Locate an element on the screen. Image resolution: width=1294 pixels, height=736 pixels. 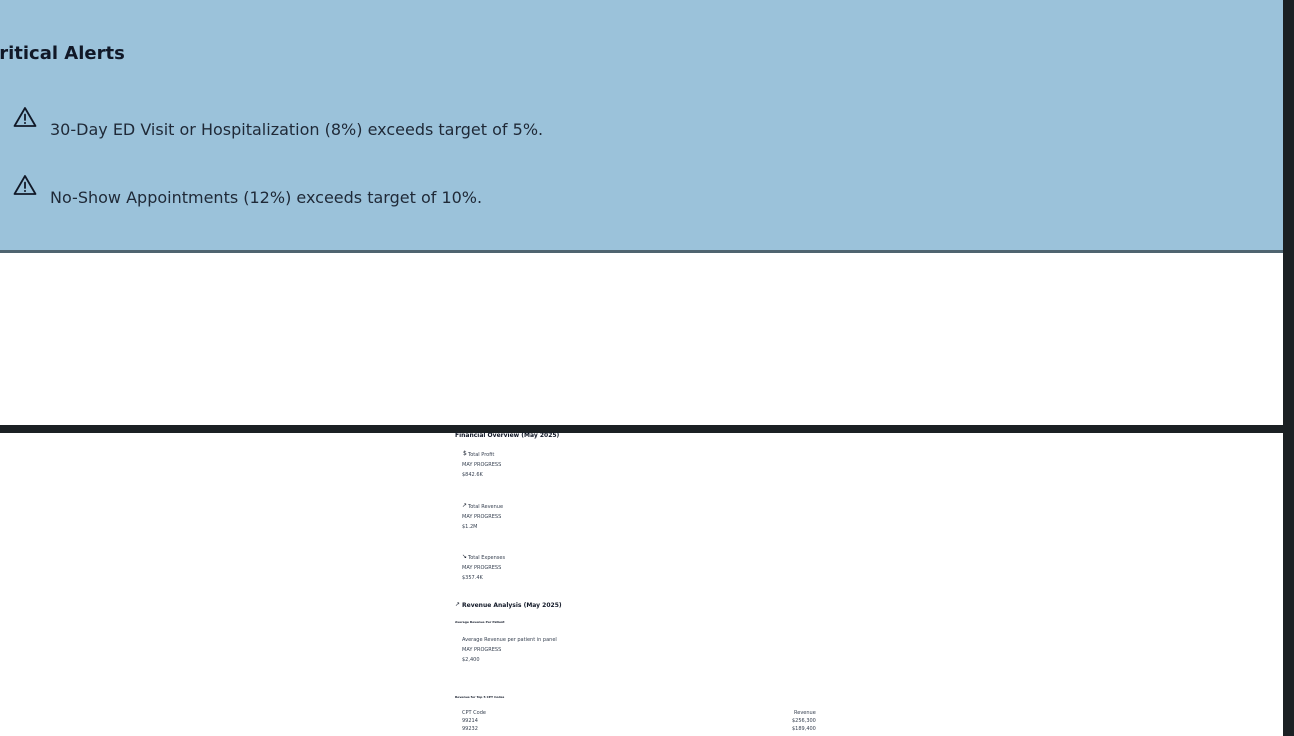
cpt-section-title: Revenue for Top 5 CPT Codes is located at coordinates (480, 697).